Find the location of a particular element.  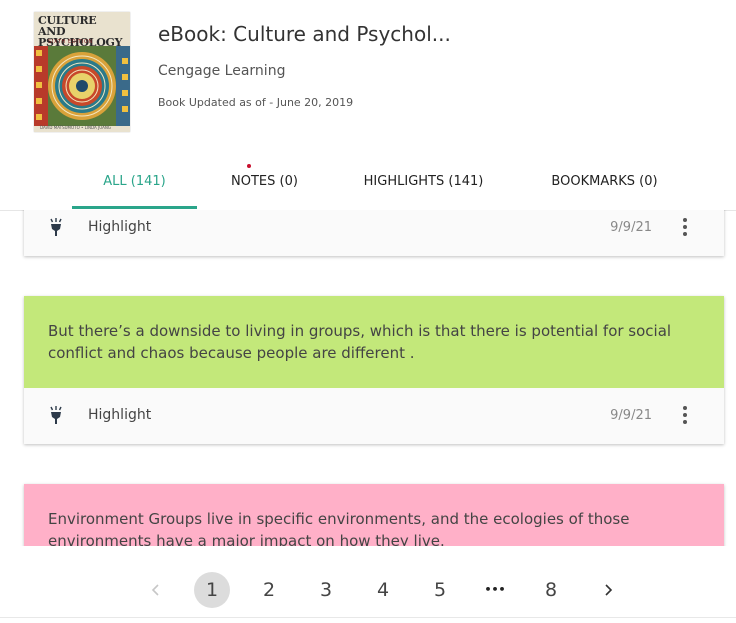

page-button-1: 1 is located at coordinates (212, 590).